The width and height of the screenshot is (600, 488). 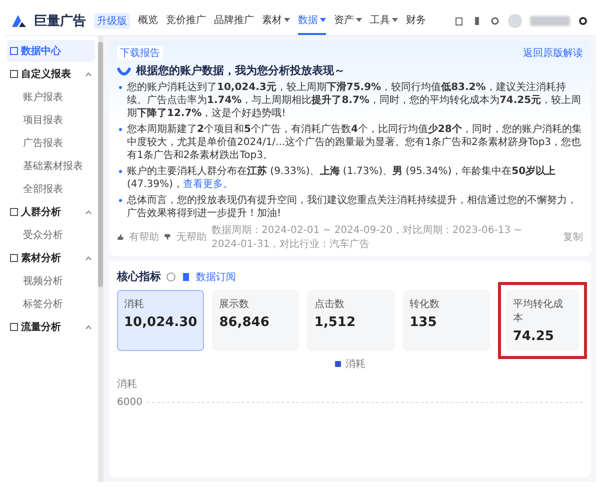 I want to click on sidebar-subitem: 标签分析, so click(x=51, y=304).